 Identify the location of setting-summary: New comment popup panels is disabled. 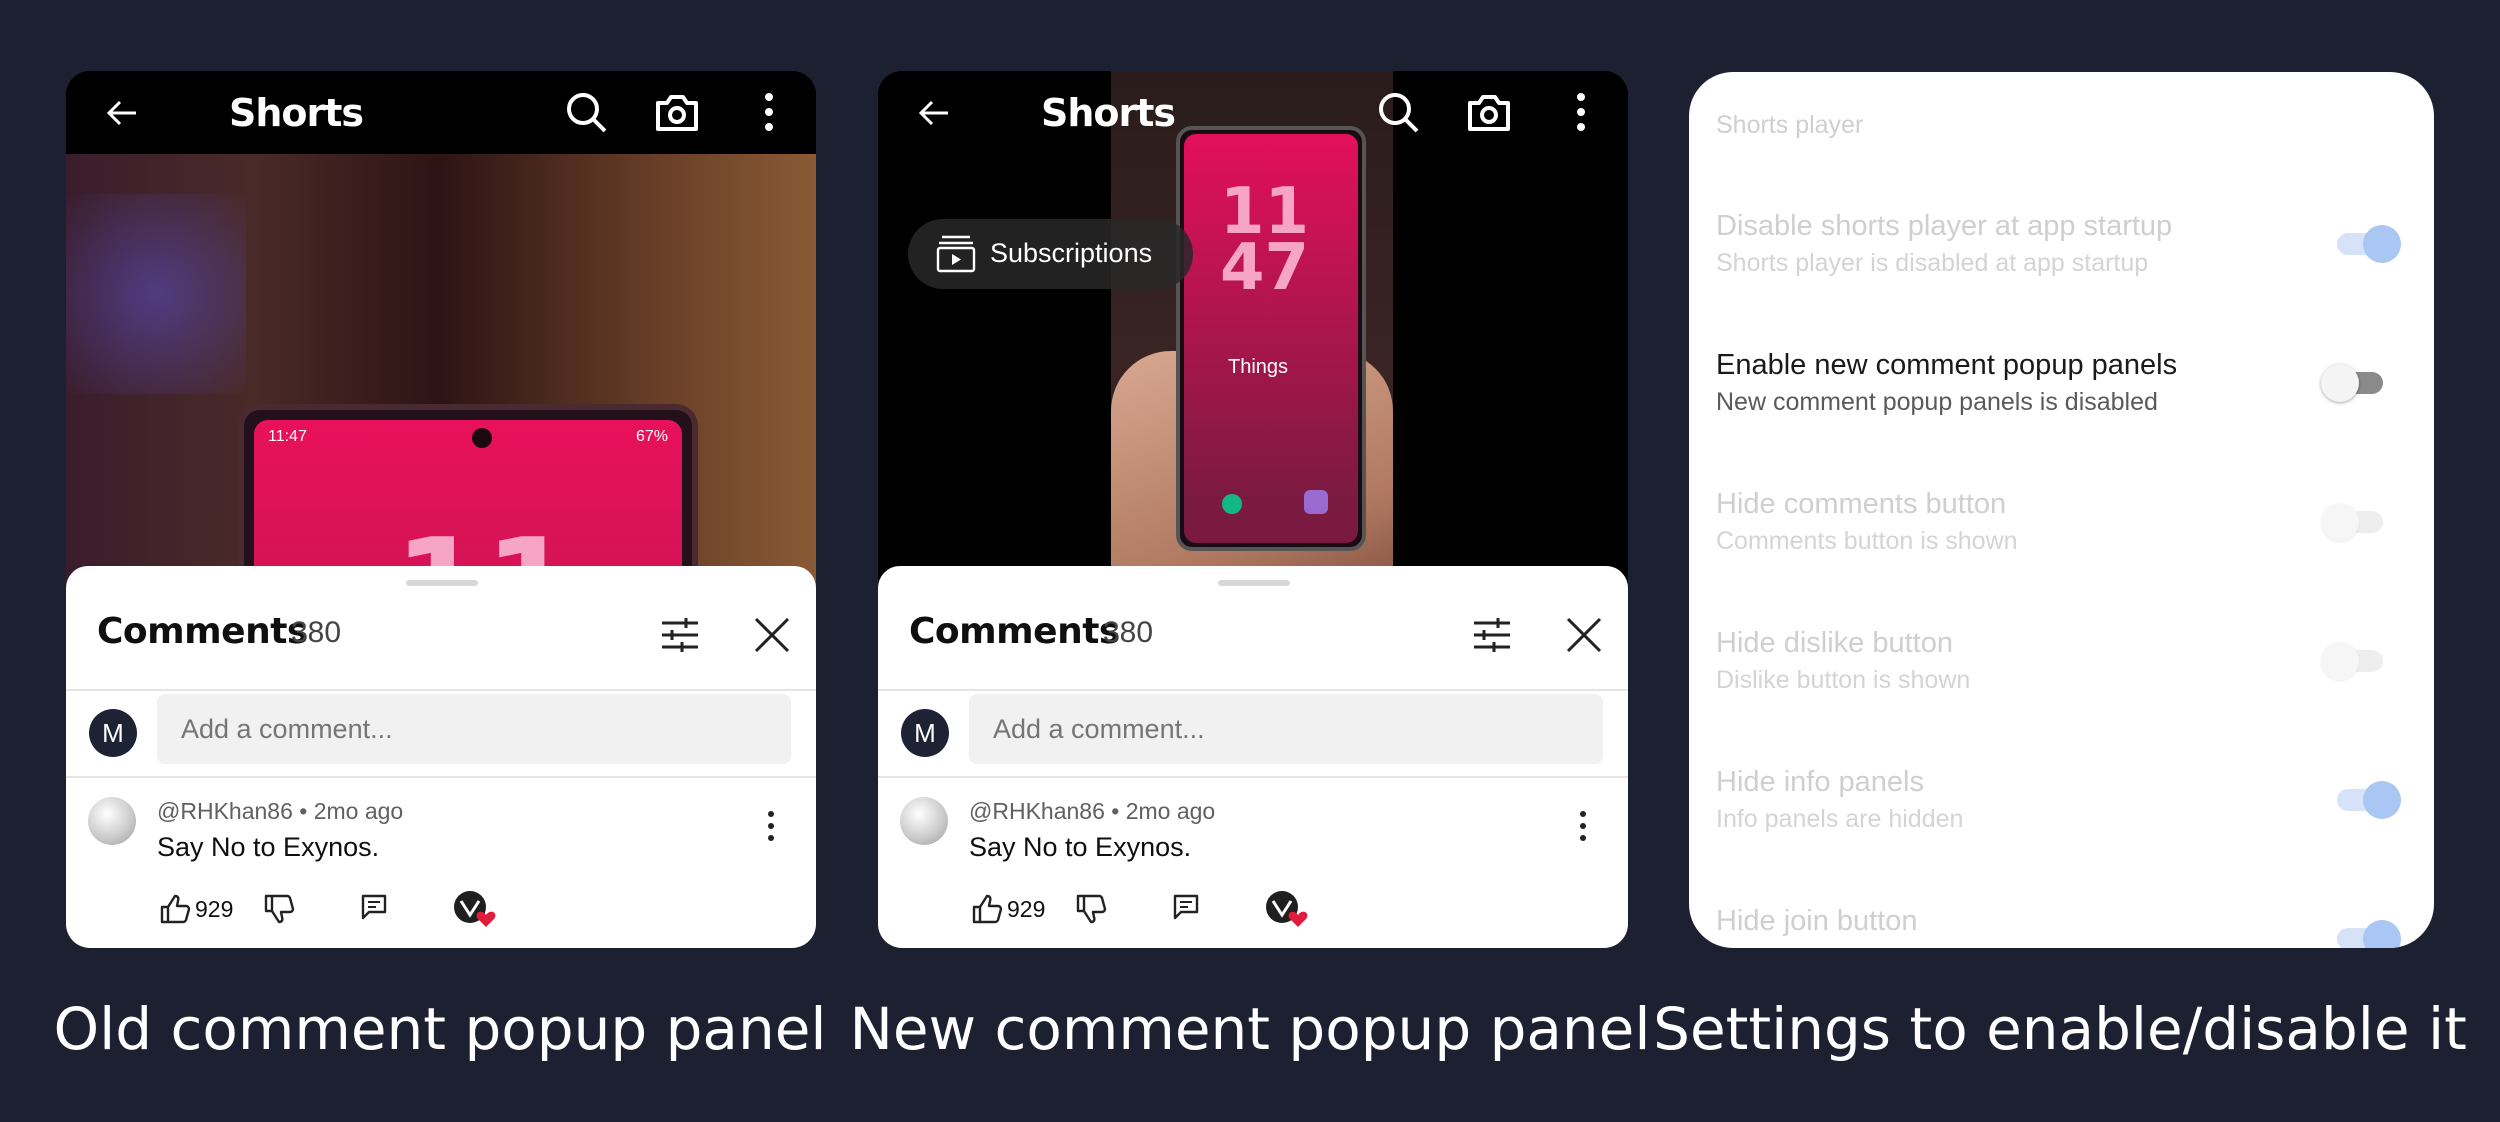
(1937, 402).